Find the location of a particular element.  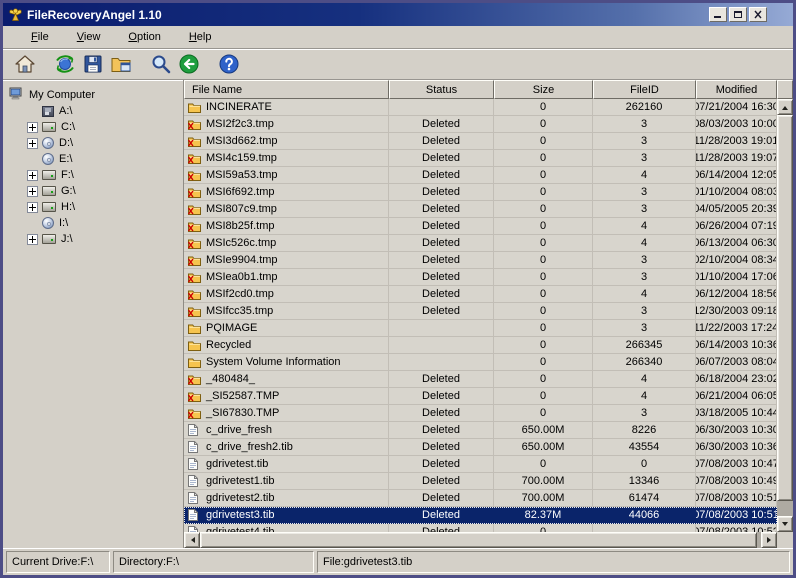

file-row: MSI3d662.tmp Deleted 0 3 11/28/2003 19:01 is located at coordinates (480, 141).